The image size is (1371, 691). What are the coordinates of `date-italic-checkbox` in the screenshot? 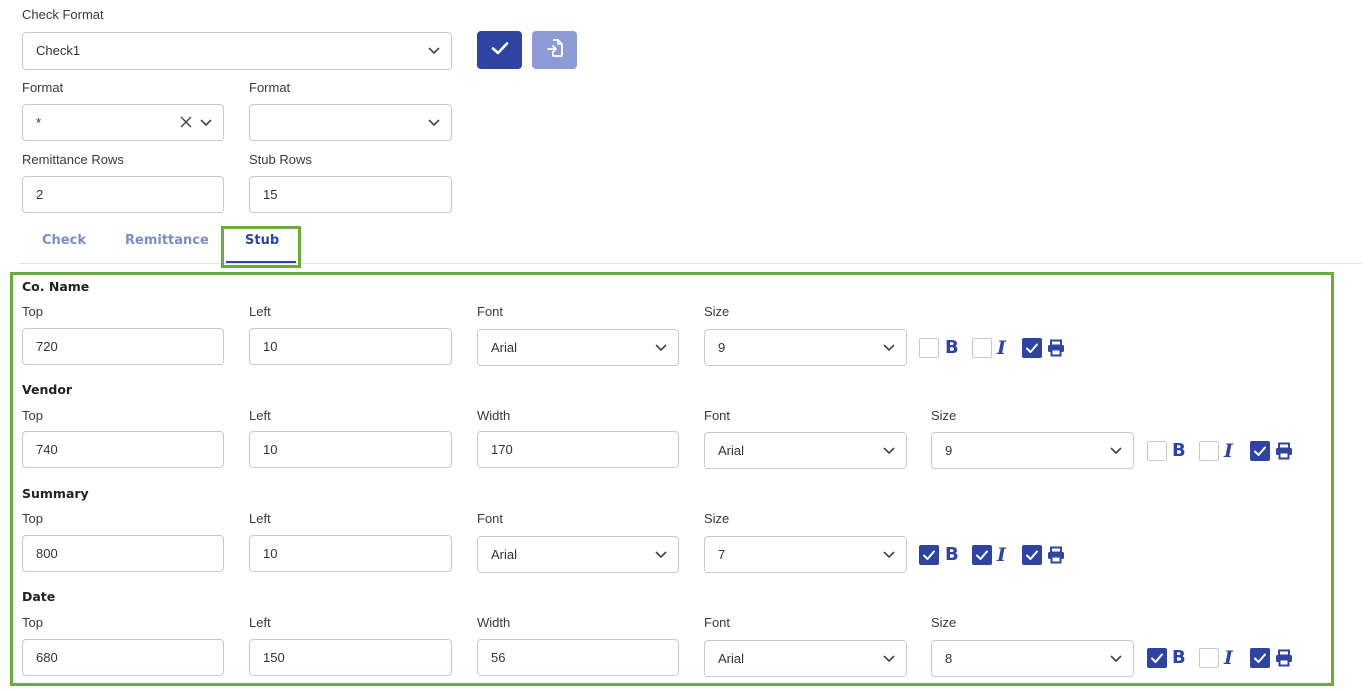 It's located at (1209, 658).